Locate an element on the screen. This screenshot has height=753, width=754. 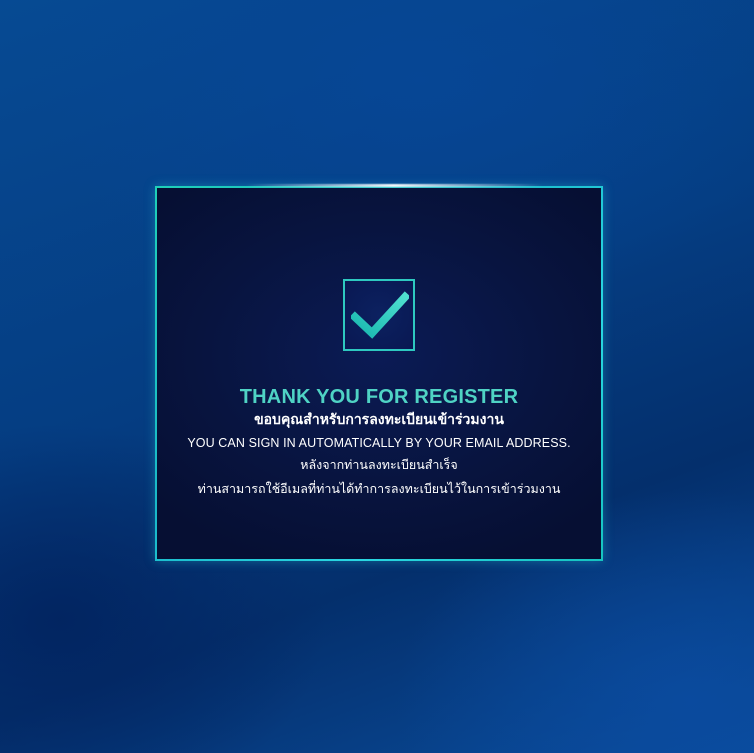
dialog-title: THANK YOU FOR REGISTER is located at coordinates (379, 397).